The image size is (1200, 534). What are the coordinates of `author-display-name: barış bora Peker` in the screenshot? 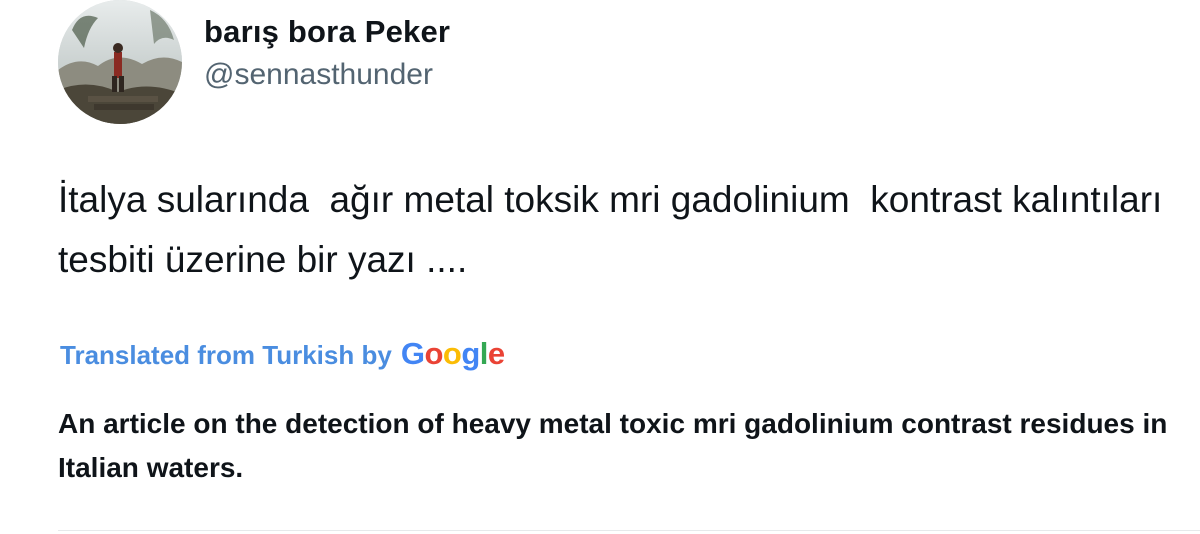 It's located at (327, 32).